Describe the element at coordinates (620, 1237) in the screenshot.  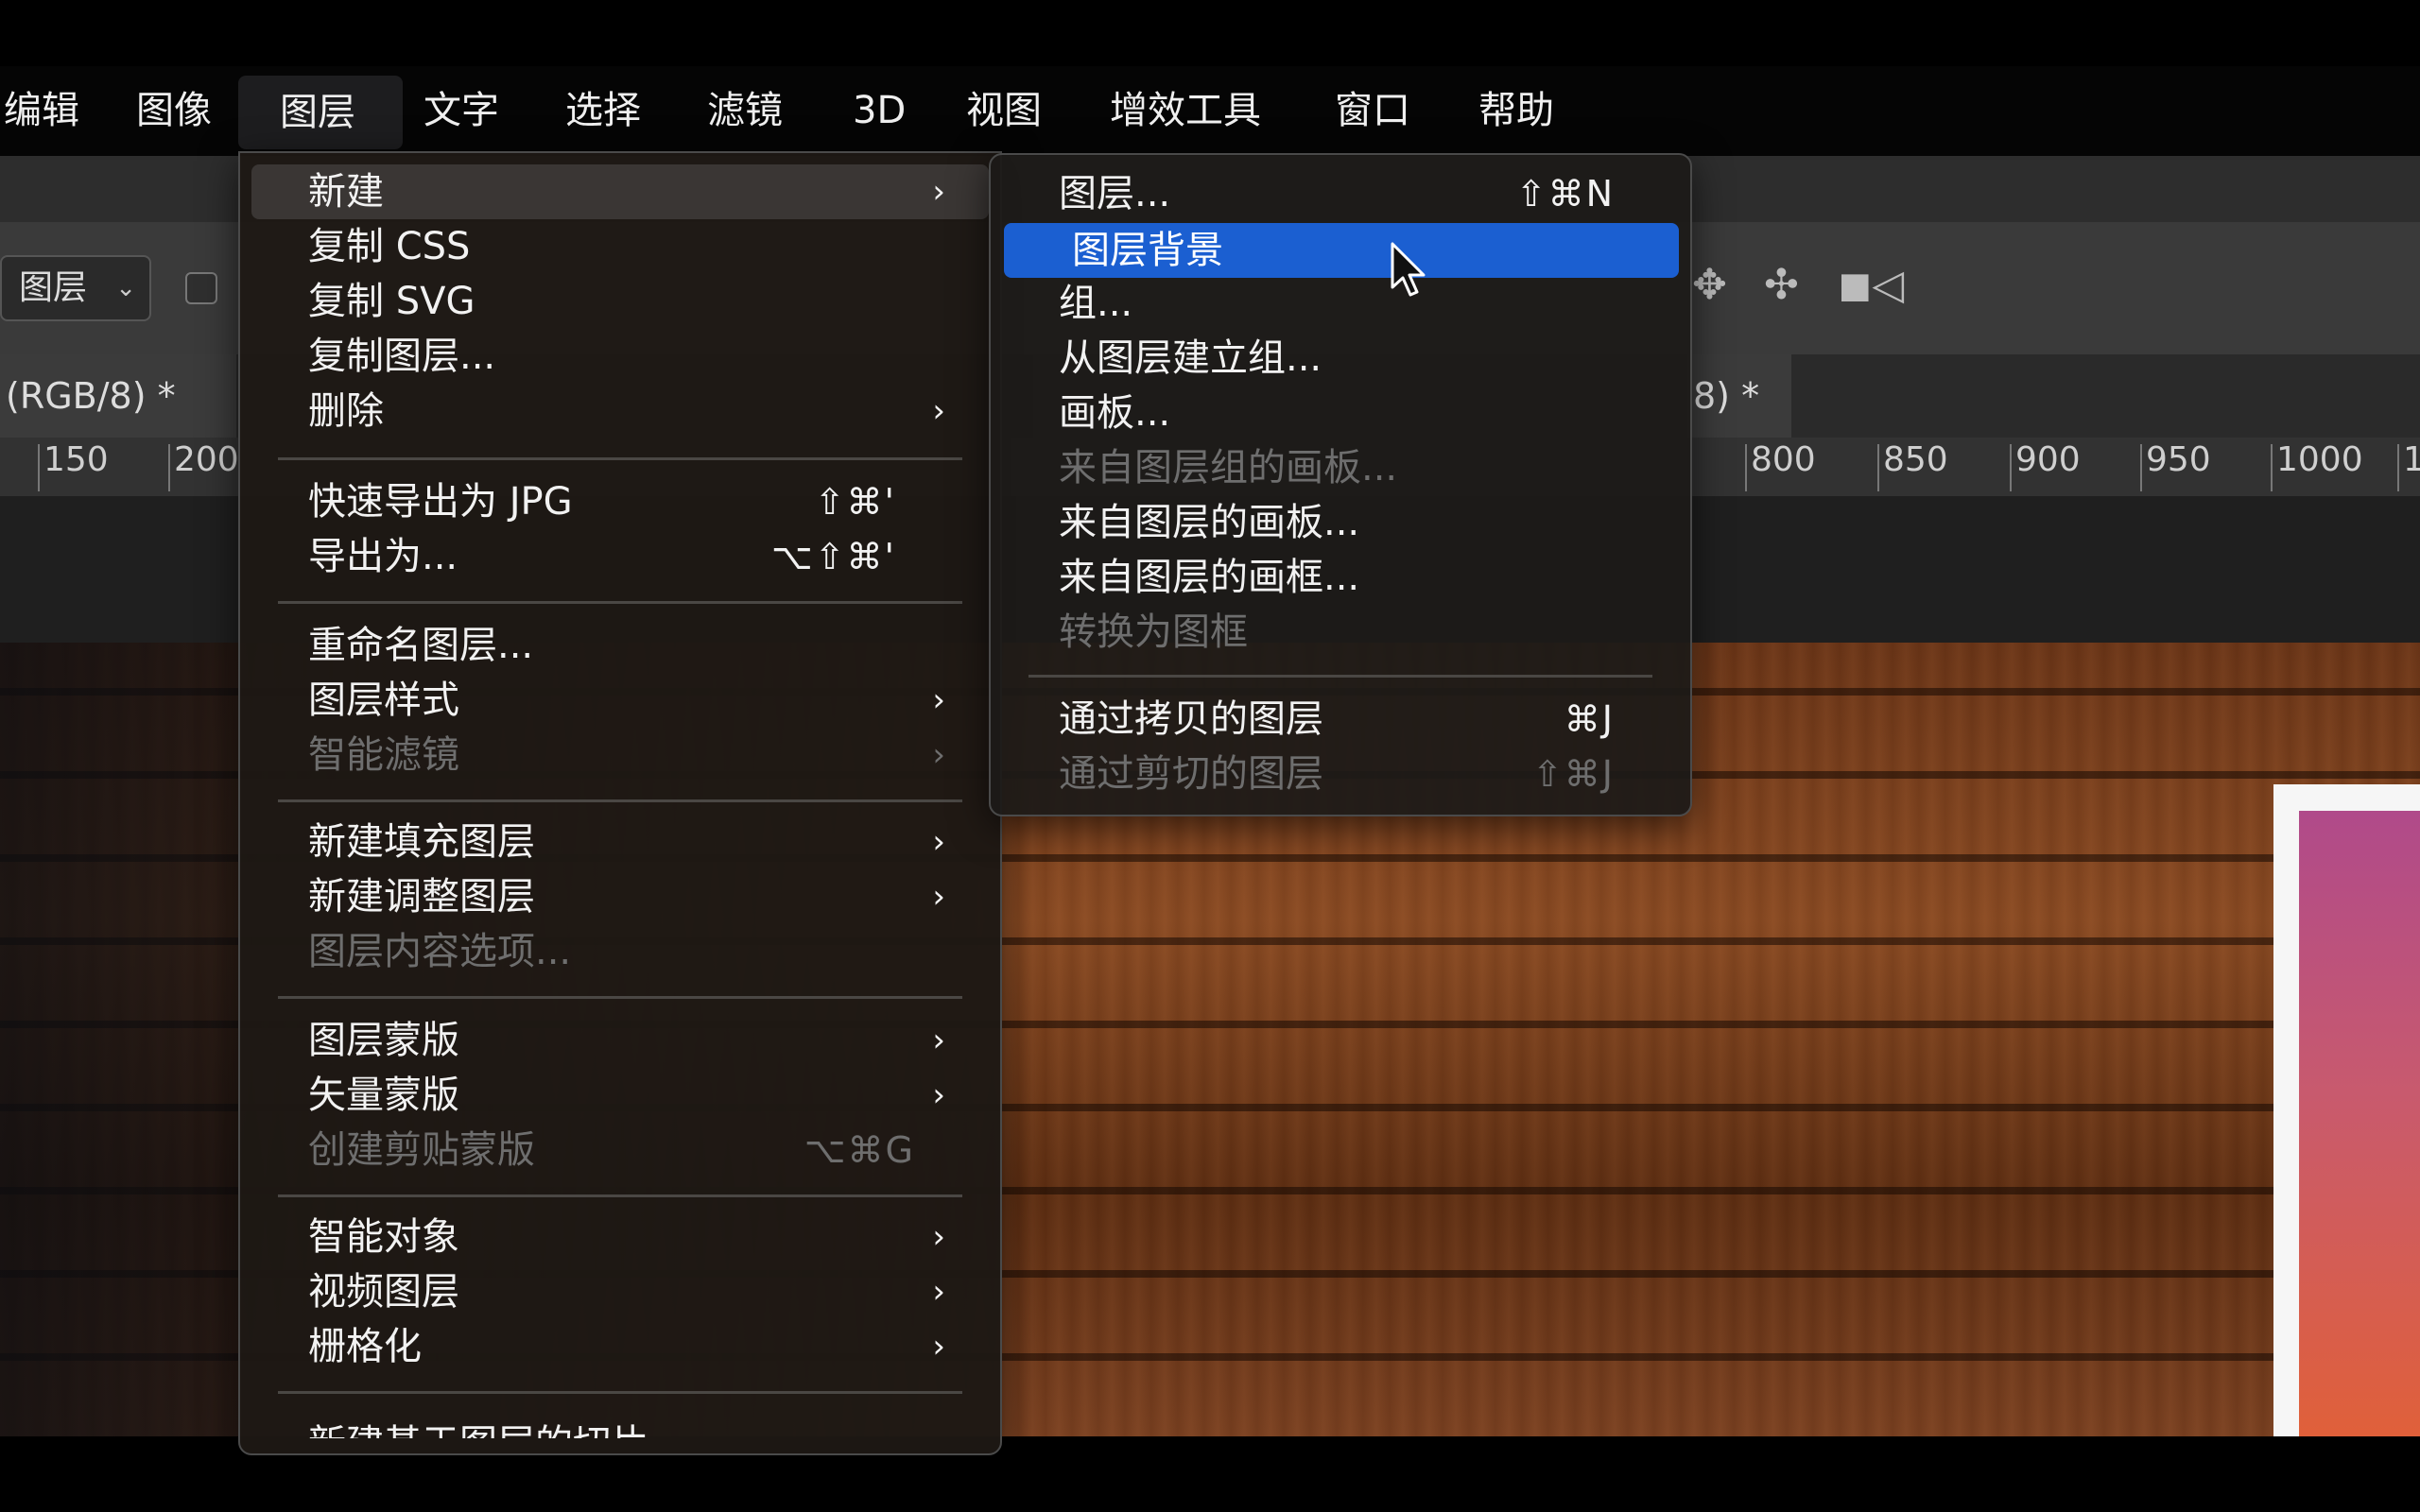
I see `menu-item-smart-object: 智能对象 ›` at that location.